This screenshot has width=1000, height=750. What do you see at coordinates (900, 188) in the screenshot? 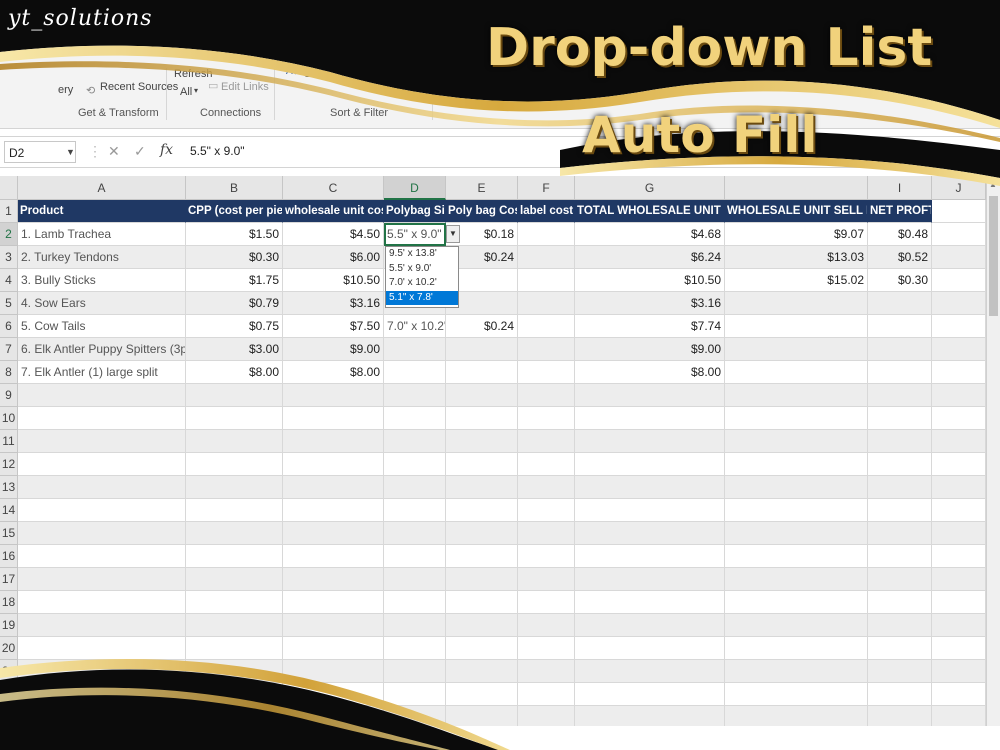
I see `column-header: I` at bounding box center [900, 188].